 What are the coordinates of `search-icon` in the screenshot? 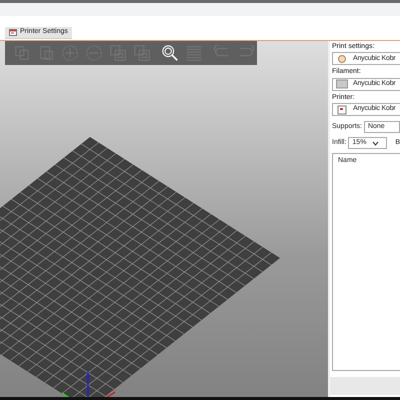 It's located at (170, 53).